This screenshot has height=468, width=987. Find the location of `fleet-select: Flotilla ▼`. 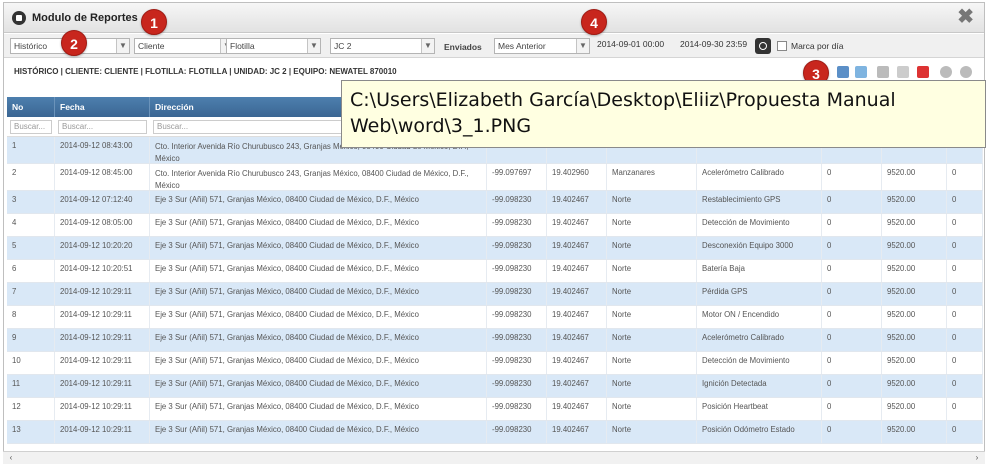

fleet-select: Flotilla ▼ is located at coordinates (273, 46).